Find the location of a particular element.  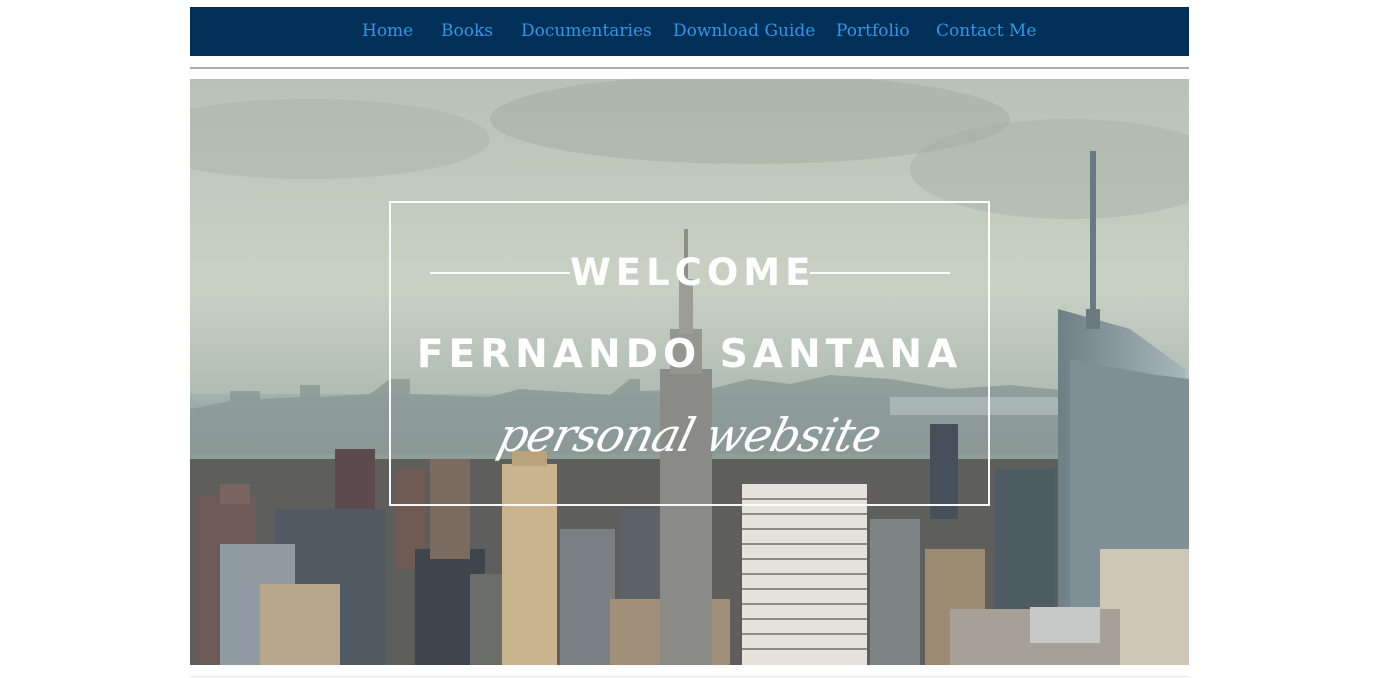

welcome-rule-right is located at coordinates (880, 273).